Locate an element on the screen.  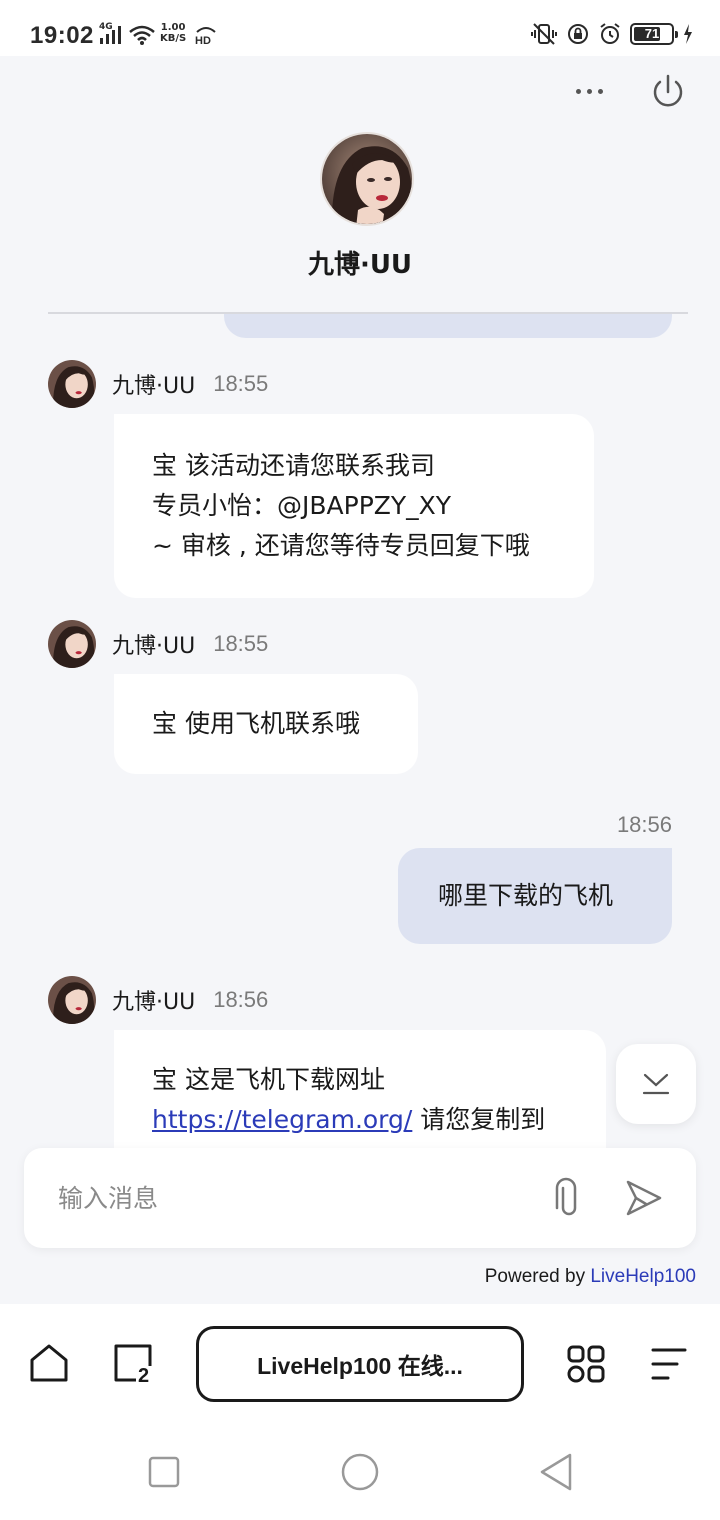
message-line: https://telegram.org/ 请您复制到 is located at coordinates (360, 1120).